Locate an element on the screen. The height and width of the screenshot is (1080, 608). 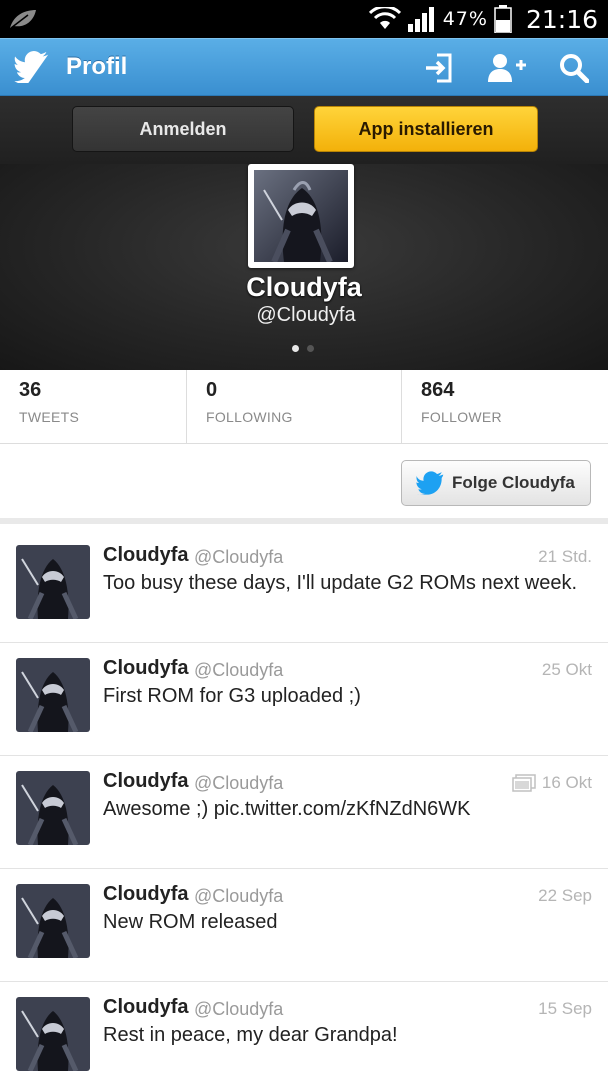
add-user-icon is located at coordinates (507, 68).